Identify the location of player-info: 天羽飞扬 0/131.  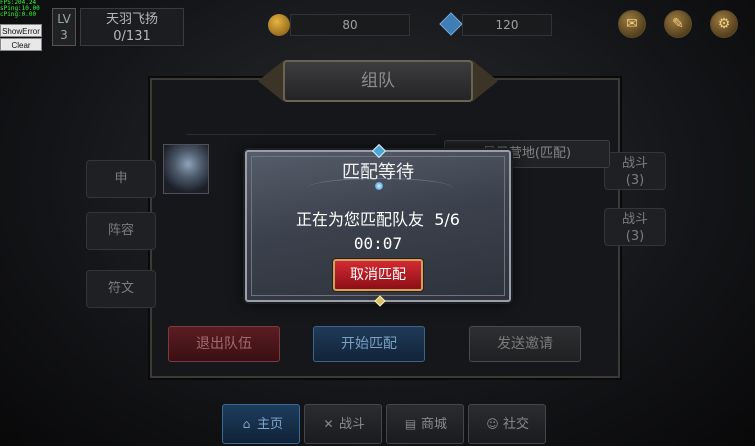
(132, 27).